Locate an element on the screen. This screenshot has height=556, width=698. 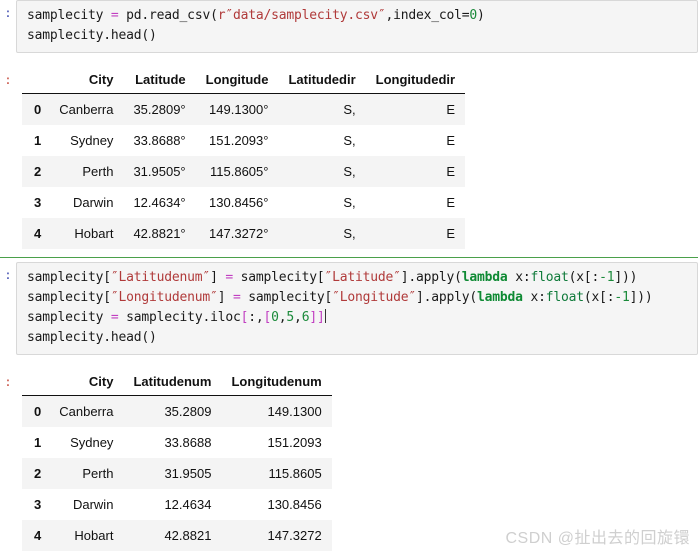
table-cell: 147.3272 is located at coordinates (276, 535).